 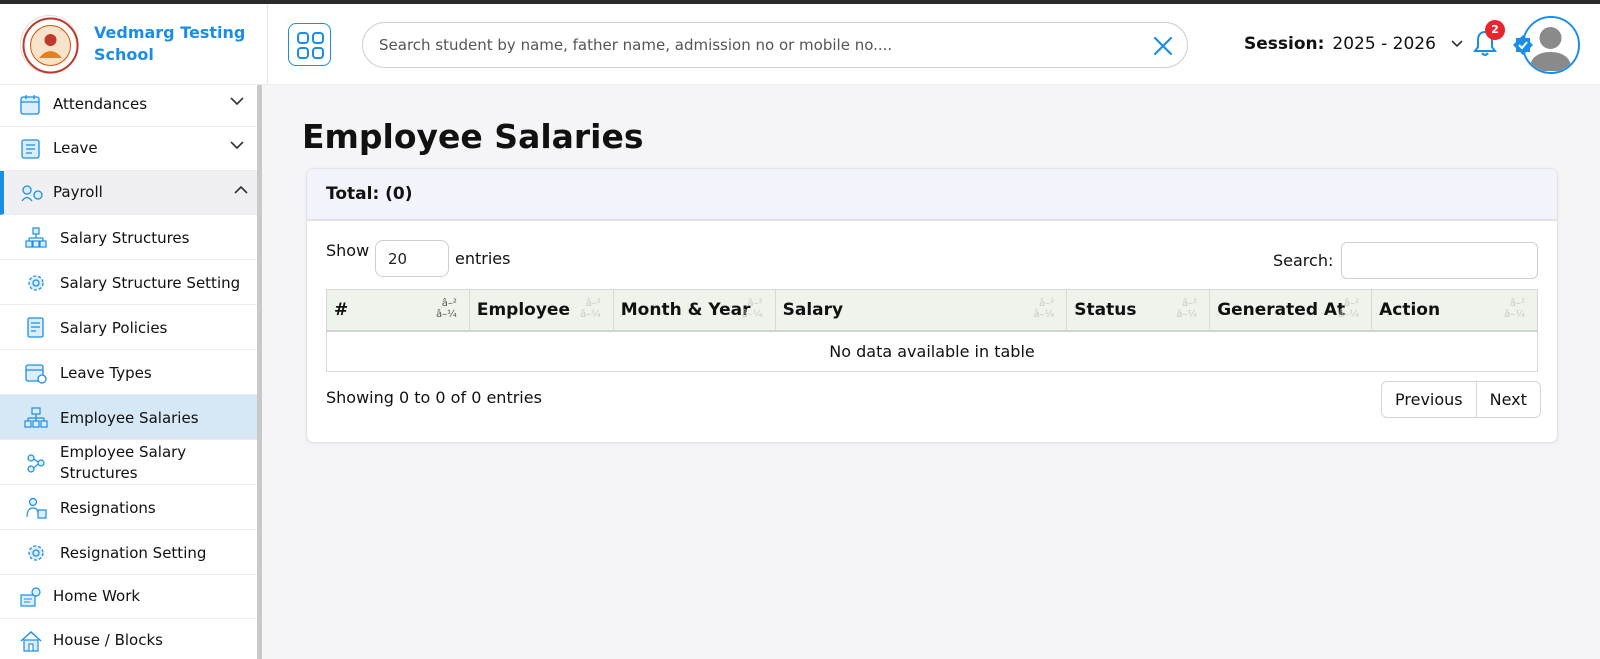 I want to click on previous-button: Previous, so click(x=1429, y=399).